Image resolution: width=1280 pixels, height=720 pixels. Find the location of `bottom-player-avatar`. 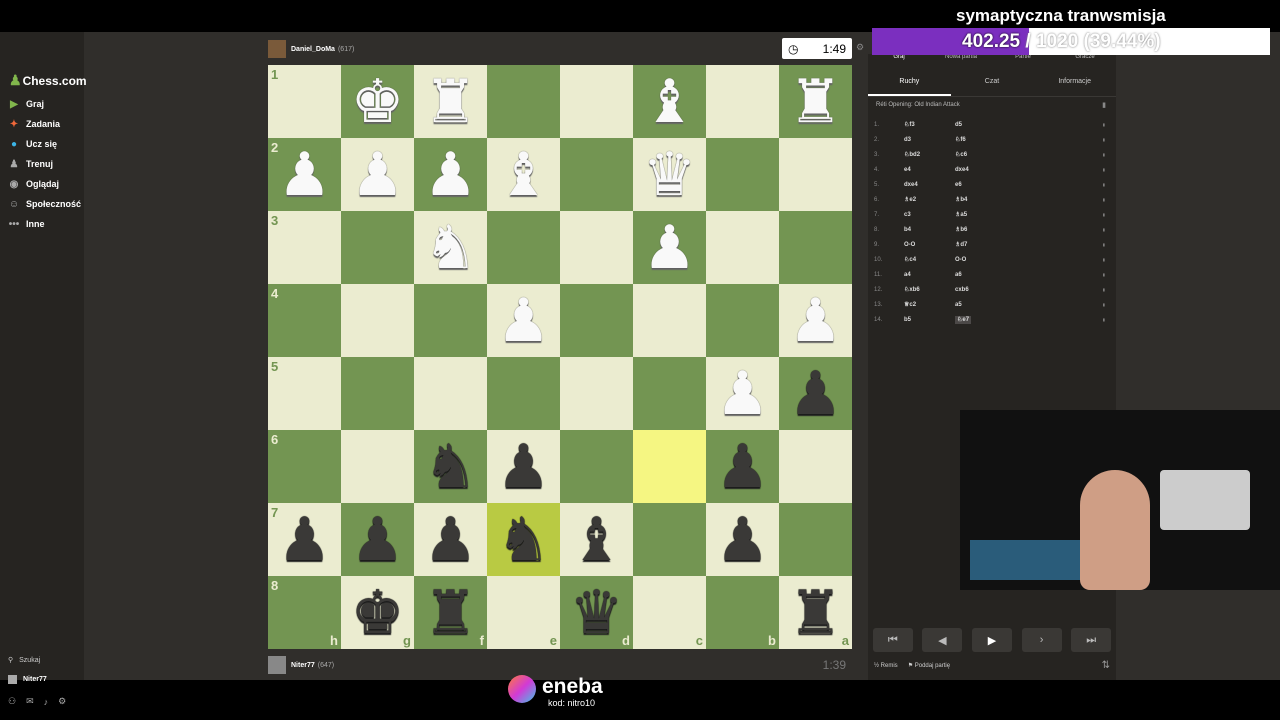

bottom-player-avatar is located at coordinates (277, 665).